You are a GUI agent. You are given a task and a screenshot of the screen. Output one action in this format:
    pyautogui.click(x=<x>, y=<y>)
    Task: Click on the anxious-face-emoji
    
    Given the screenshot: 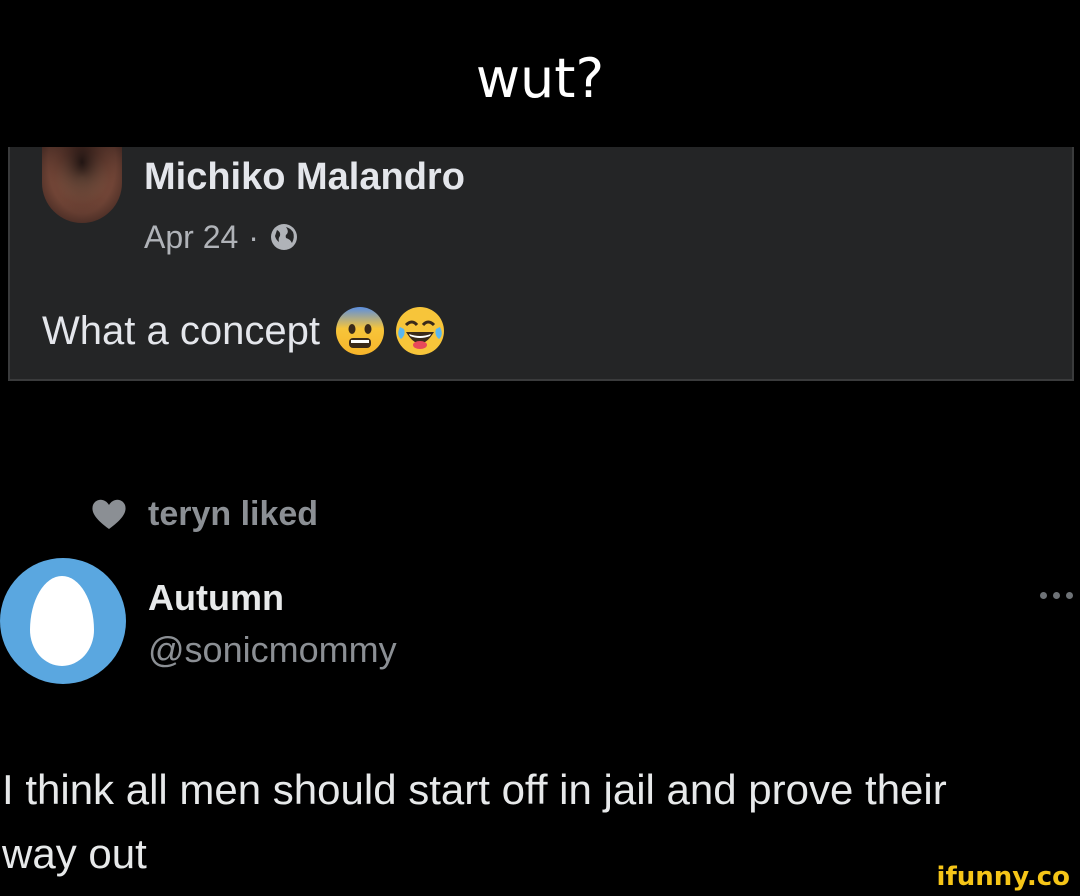 What is the action you would take?
    pyautogui.click(x=359, y=331)
    